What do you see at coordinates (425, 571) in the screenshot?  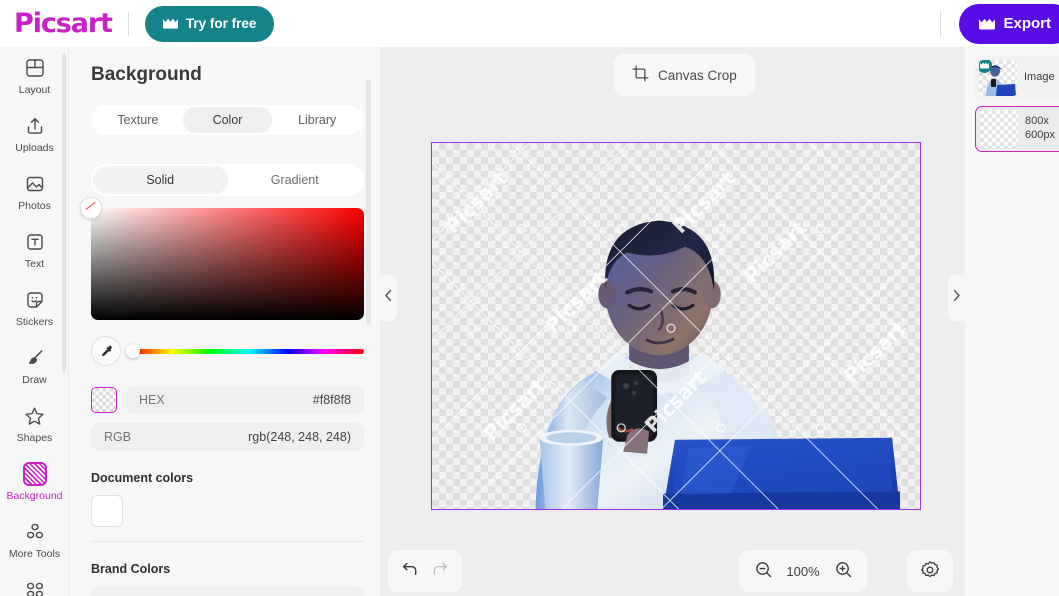 I see `history-toolbar` at bounding box center [425, 571].